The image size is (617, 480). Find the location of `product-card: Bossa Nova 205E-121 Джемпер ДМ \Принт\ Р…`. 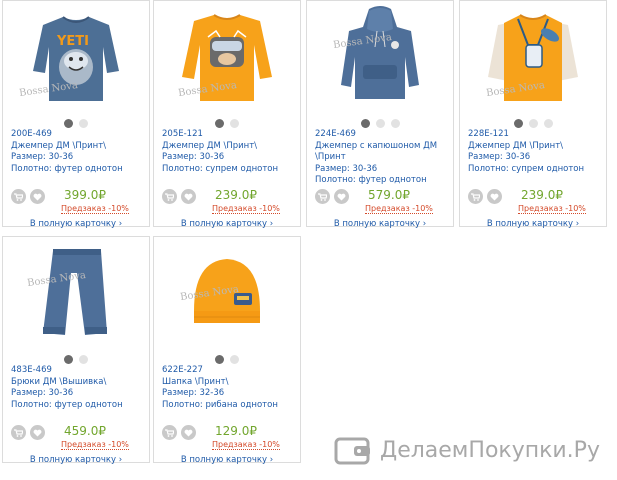

product-card: Bossa Nova 205E-121 Джемпер ДМ \Принт\ Р… is located at coordinates (227, 114).